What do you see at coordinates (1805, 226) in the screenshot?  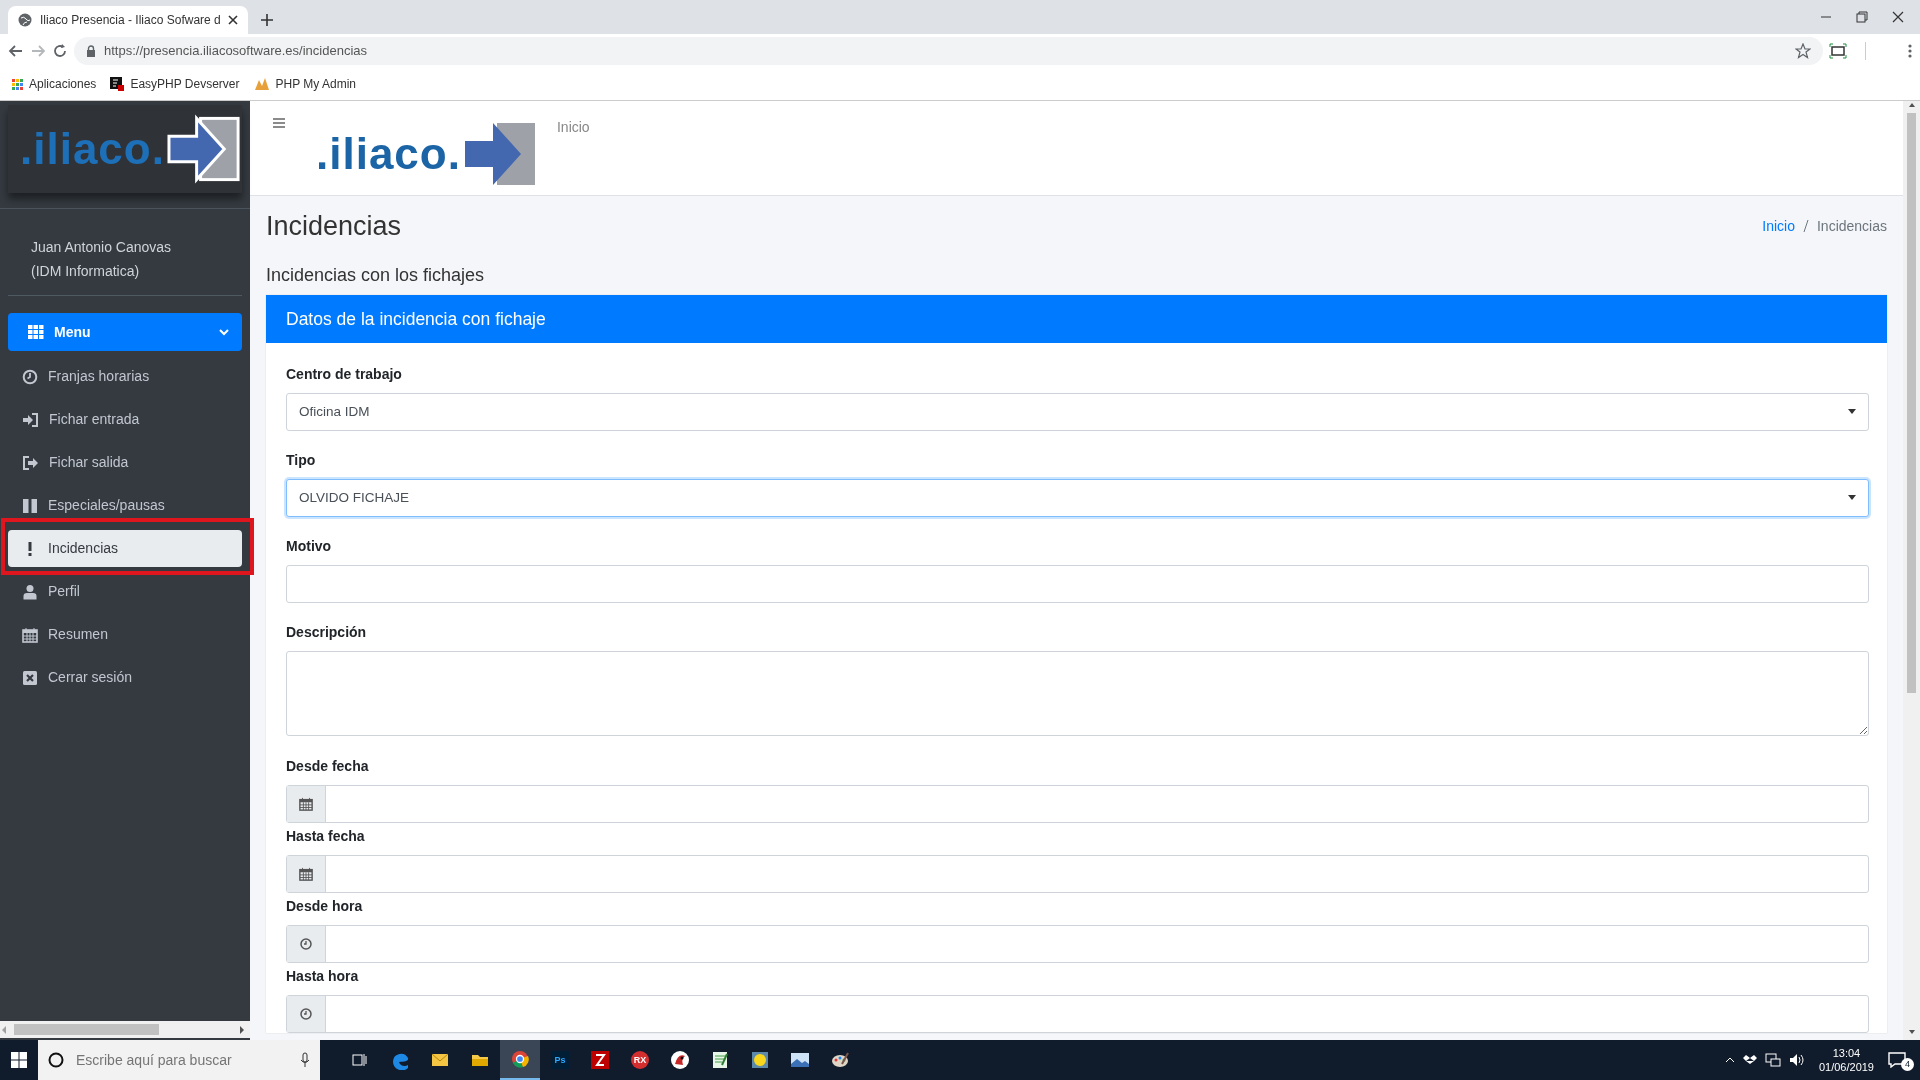 I see `separator-icon` at bounding box center [1805, 226].